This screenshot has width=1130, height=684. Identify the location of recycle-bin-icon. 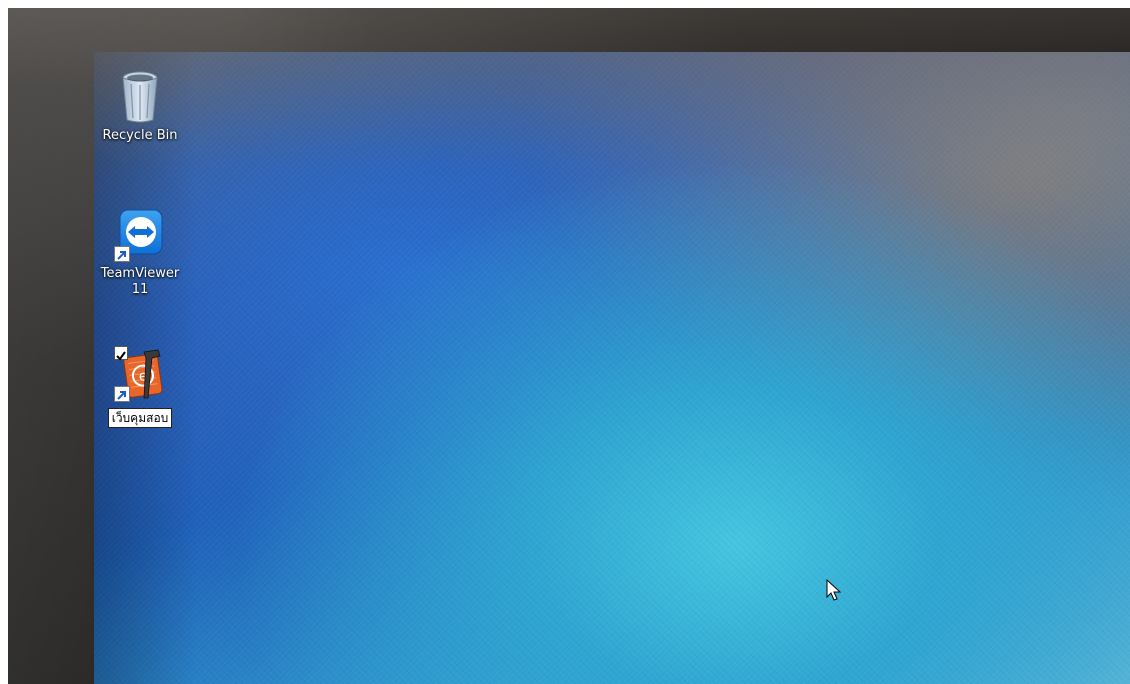
(140, 96).